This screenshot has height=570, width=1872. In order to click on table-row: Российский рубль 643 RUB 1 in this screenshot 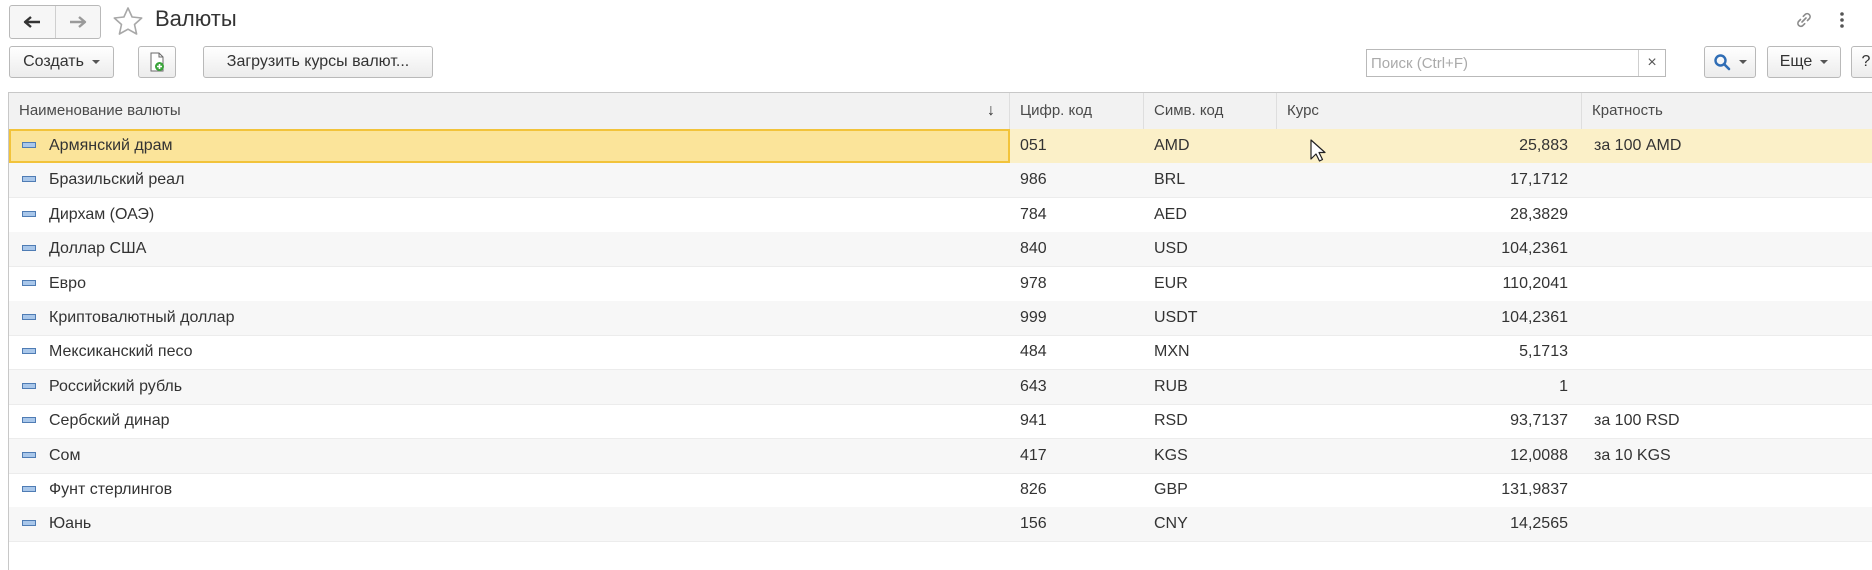, I will do `click(940, 387)`.